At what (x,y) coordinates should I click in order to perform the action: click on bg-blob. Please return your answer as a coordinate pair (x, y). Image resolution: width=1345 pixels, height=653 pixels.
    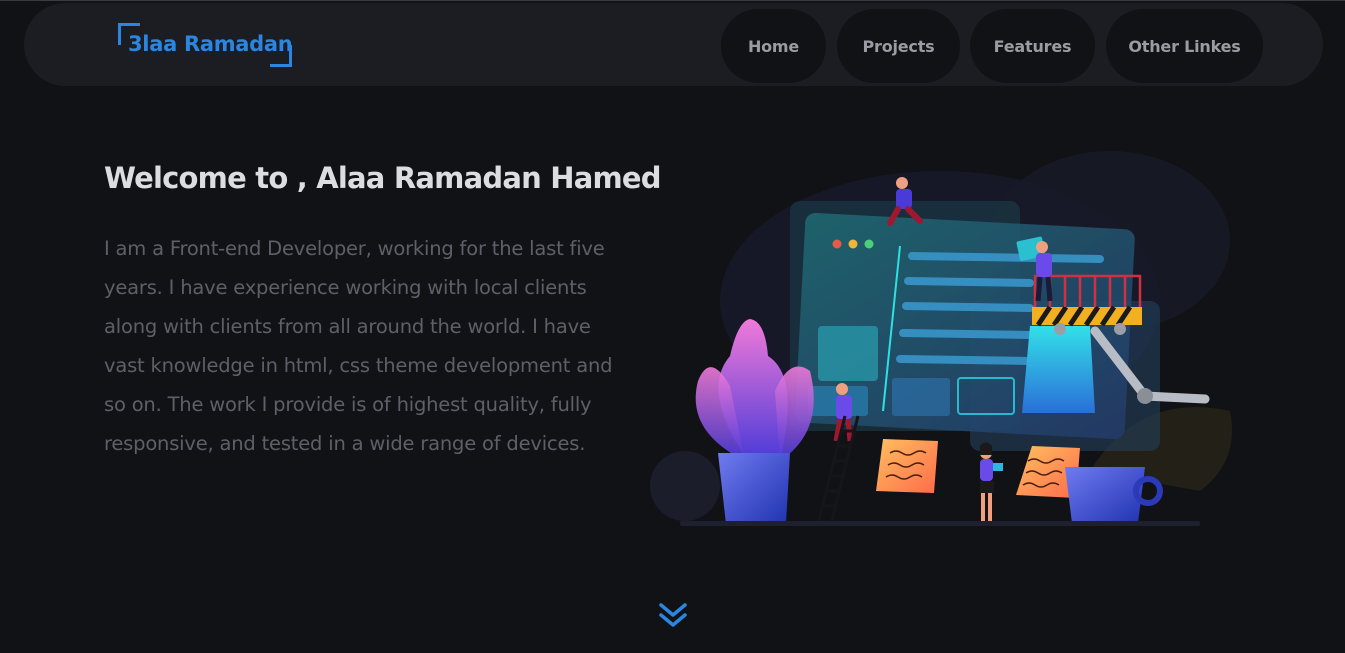
    Looking at the image, I should click on (685, 486).